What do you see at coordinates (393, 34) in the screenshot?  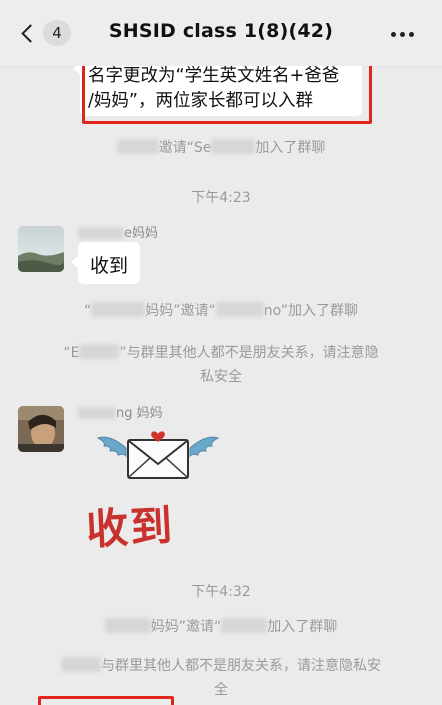 I see `more-dots-icon` at bounding box center [393, 34].